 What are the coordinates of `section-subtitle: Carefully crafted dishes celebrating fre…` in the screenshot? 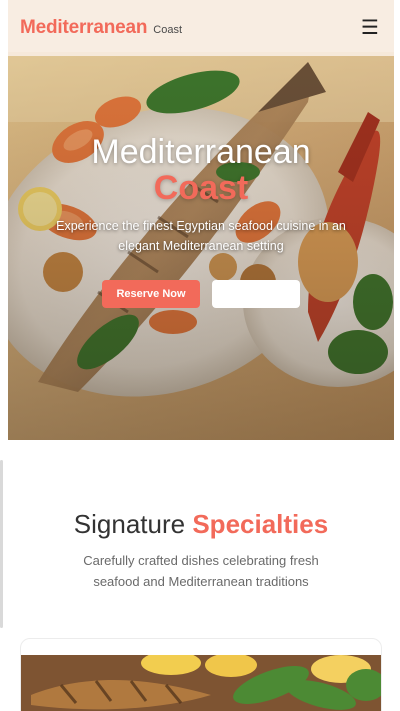 It's located at (201, 571).